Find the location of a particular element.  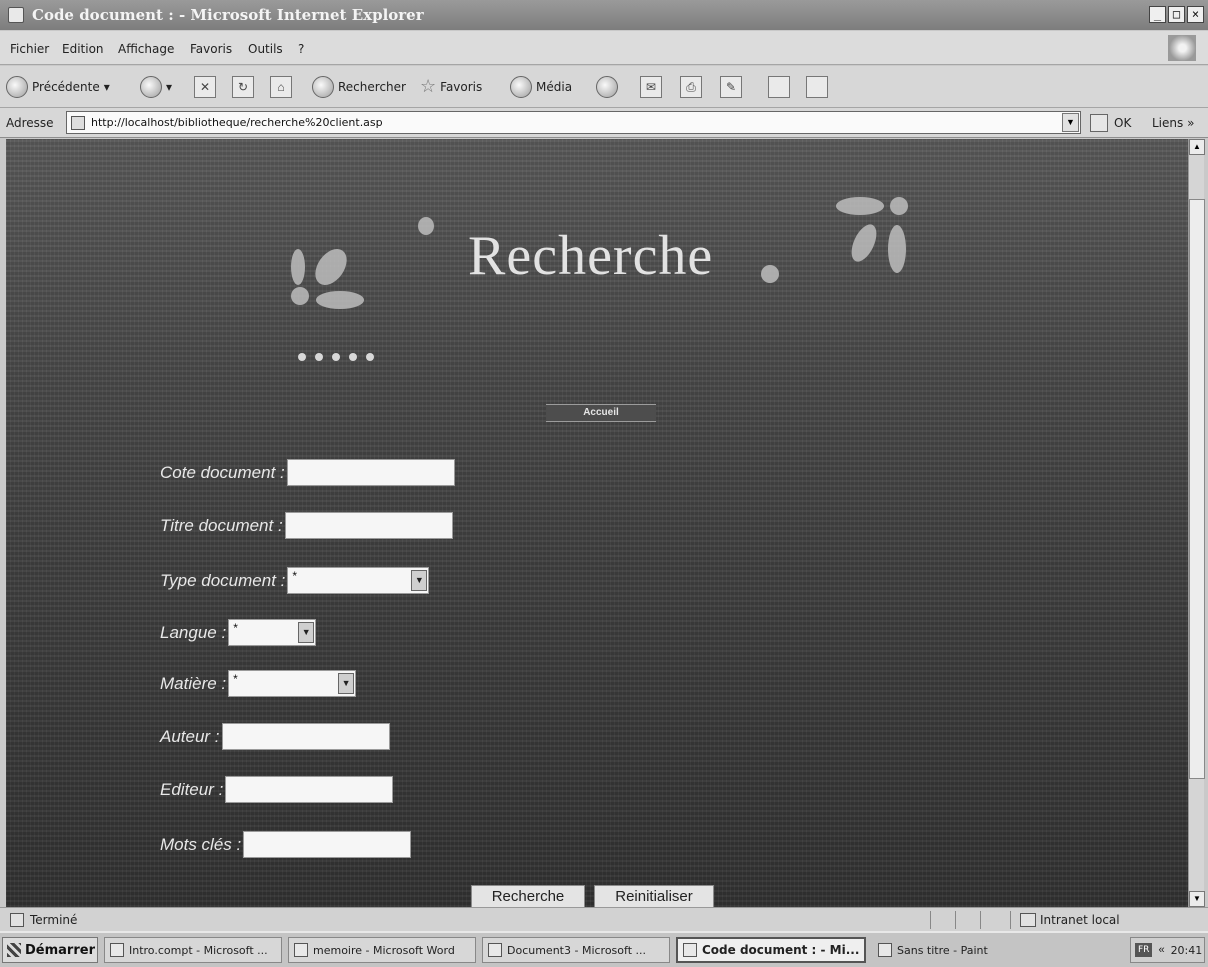

back-button: Précédente ▾ is located at coordinates (58, 87).